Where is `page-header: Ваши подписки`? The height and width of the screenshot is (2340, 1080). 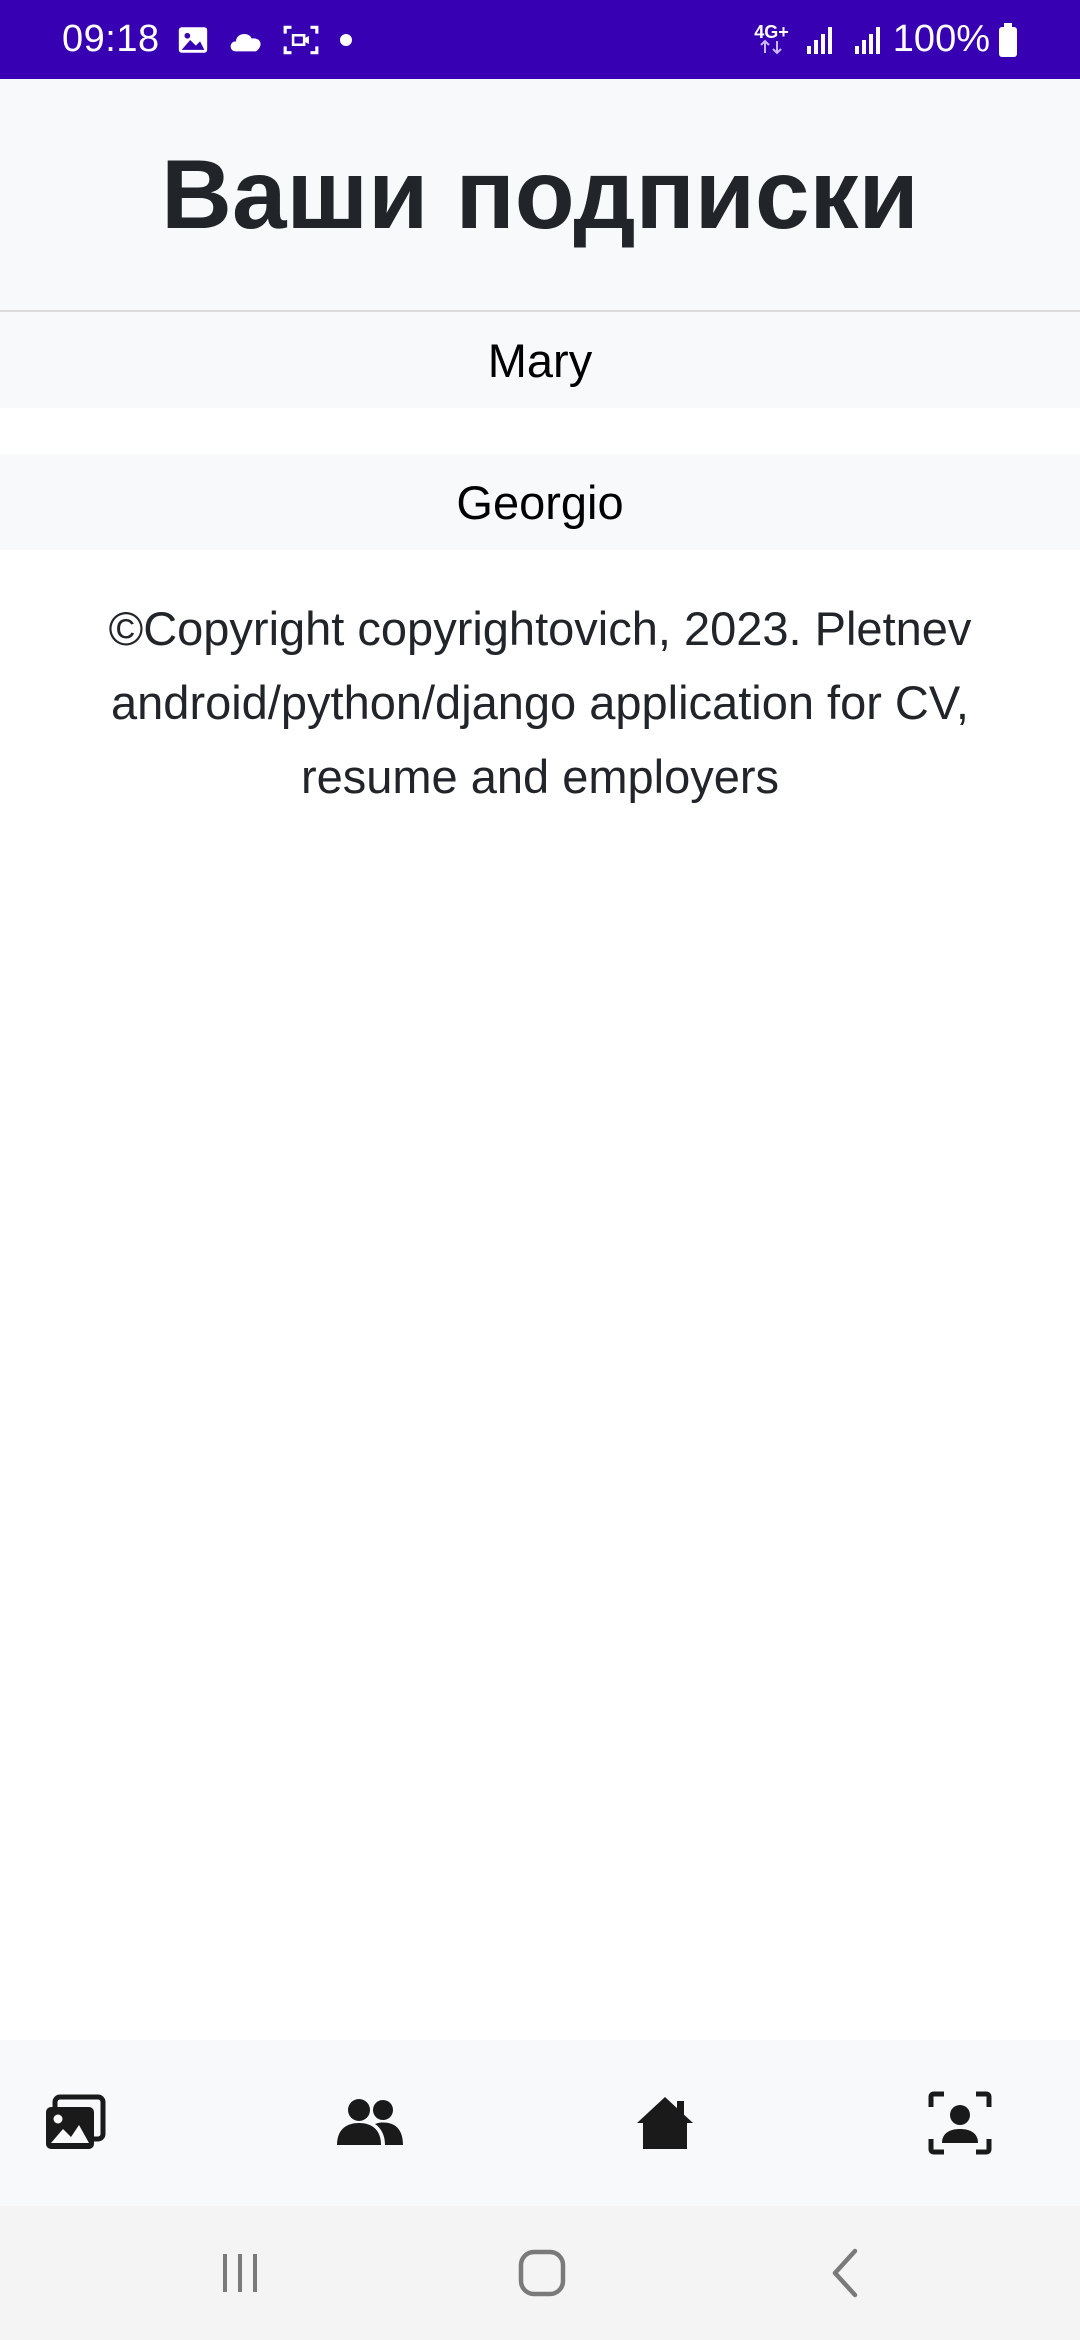
page-header: Ваши подписки is located at coordinates (540, 195).